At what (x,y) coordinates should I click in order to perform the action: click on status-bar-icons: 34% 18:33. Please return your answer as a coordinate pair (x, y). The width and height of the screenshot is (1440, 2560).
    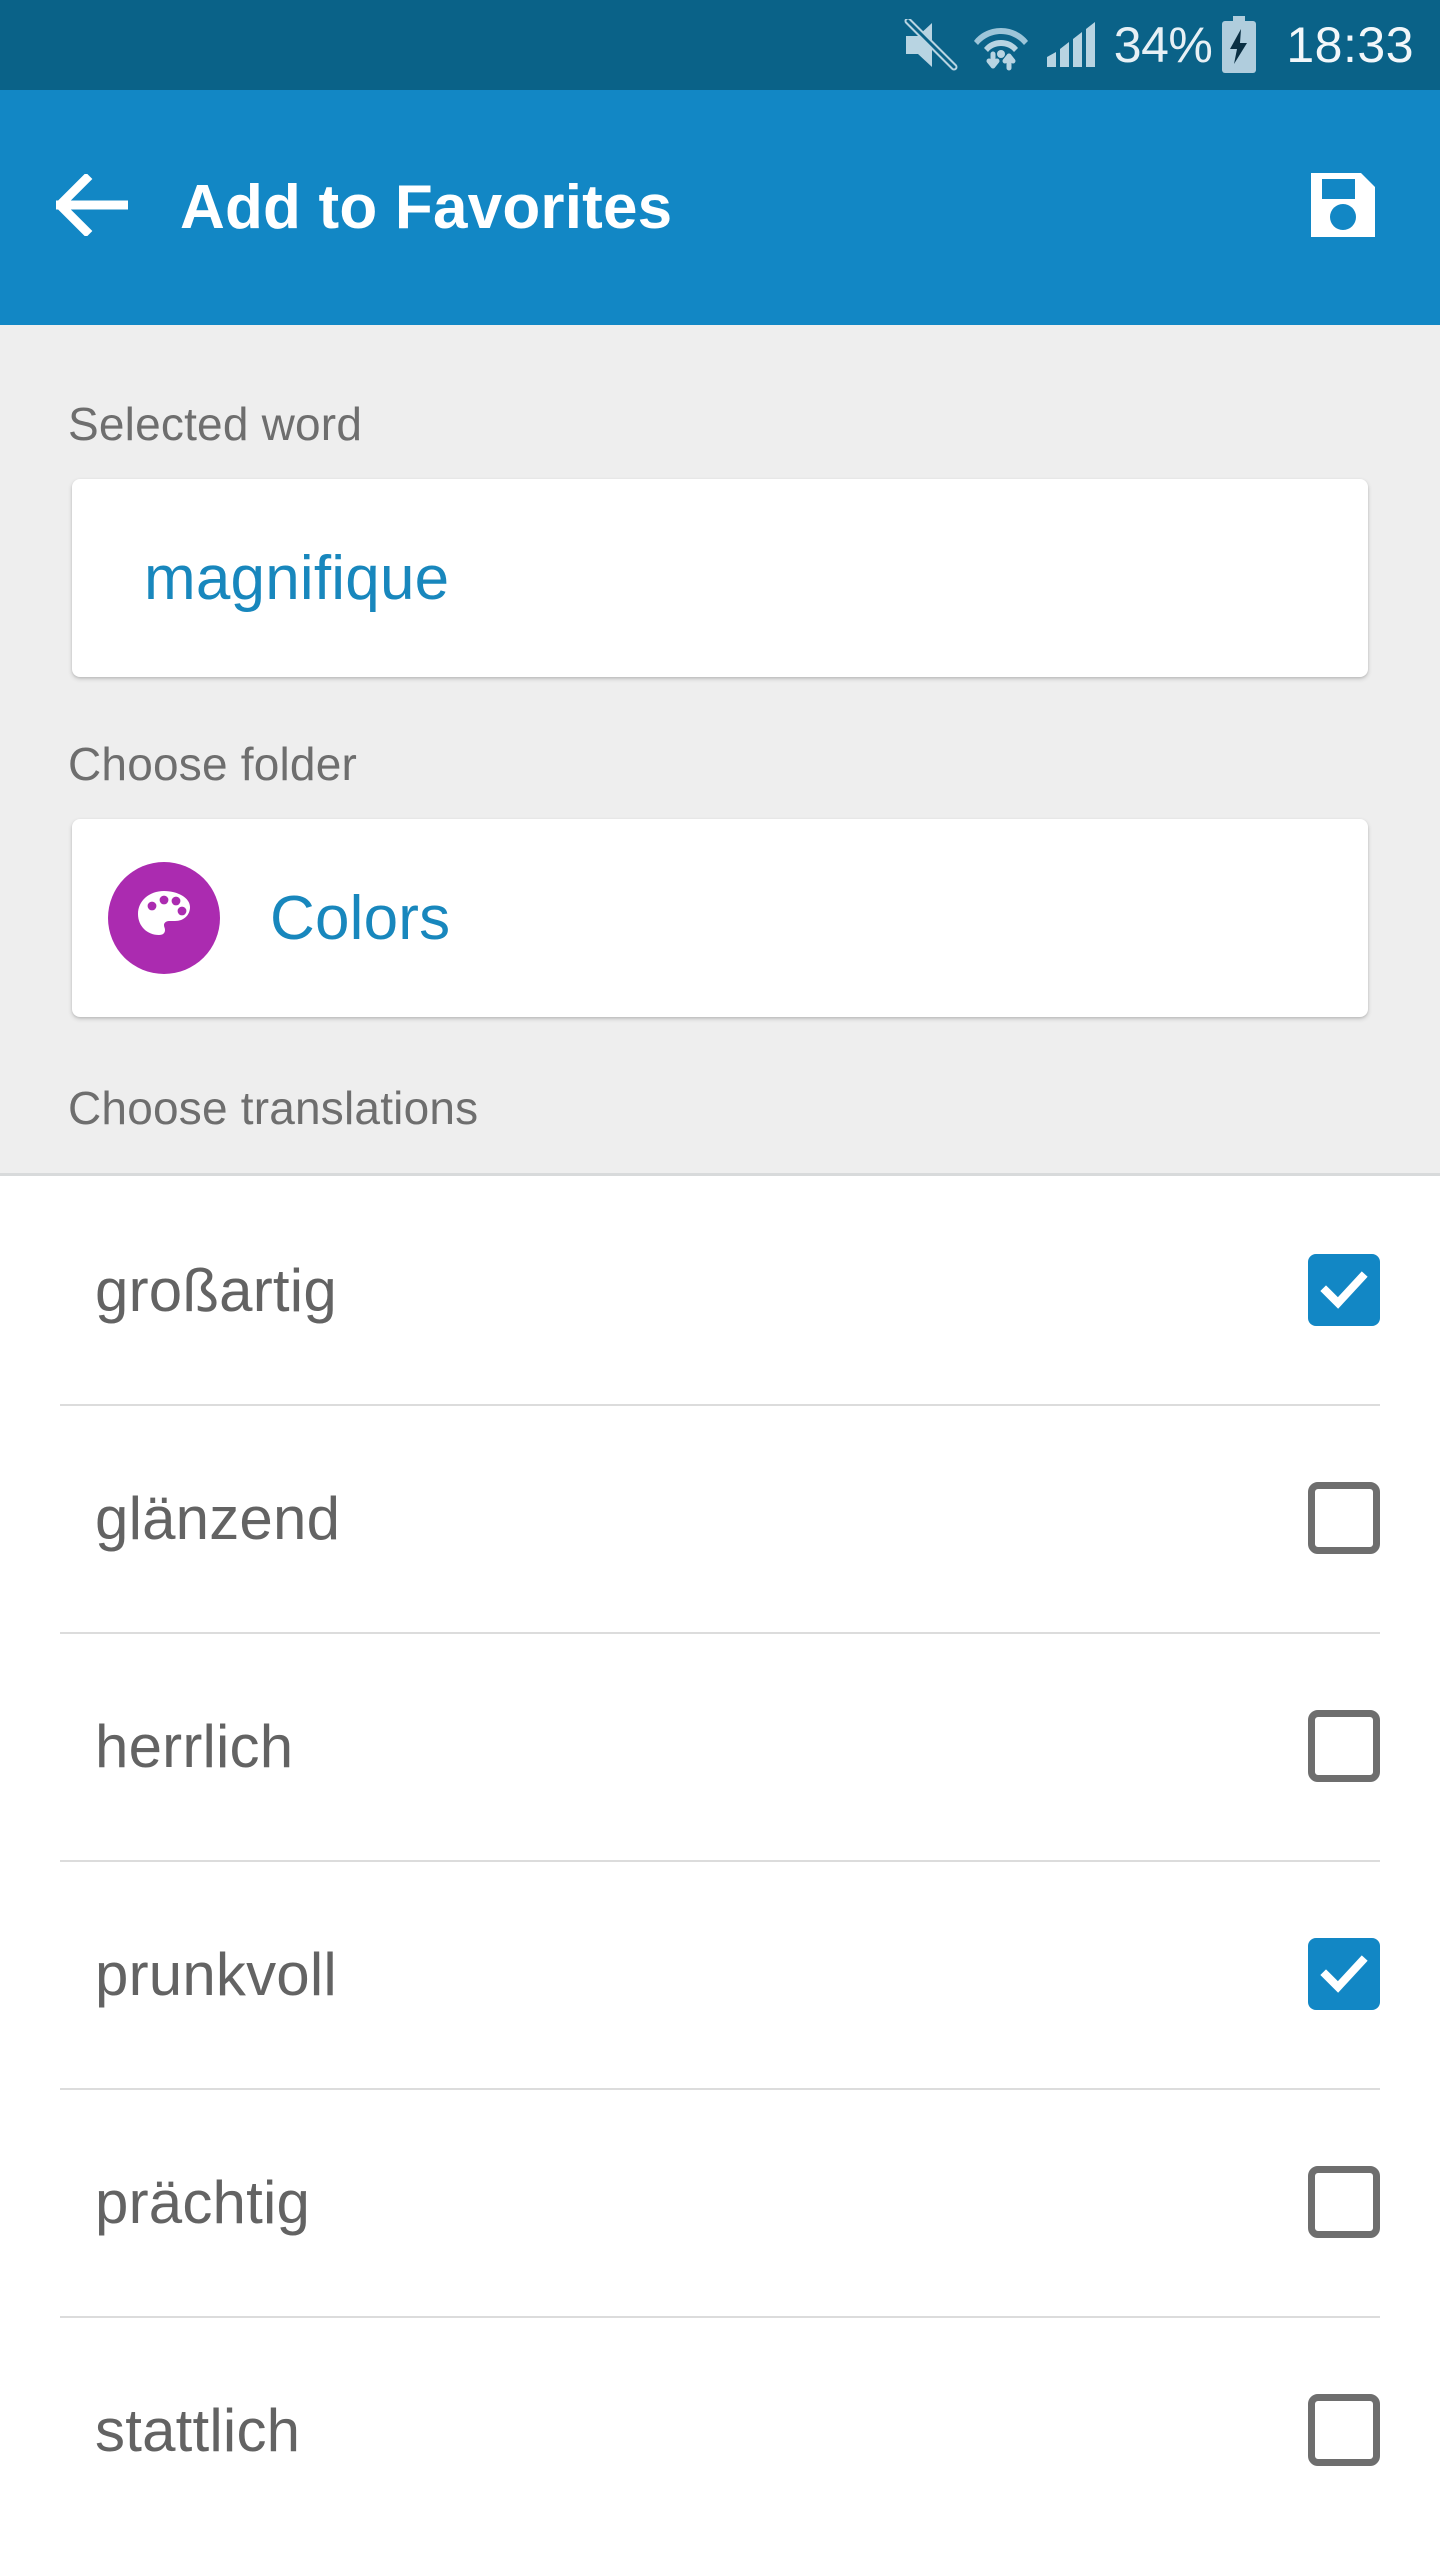
    Looking at the image, I should click on (1156, 45).